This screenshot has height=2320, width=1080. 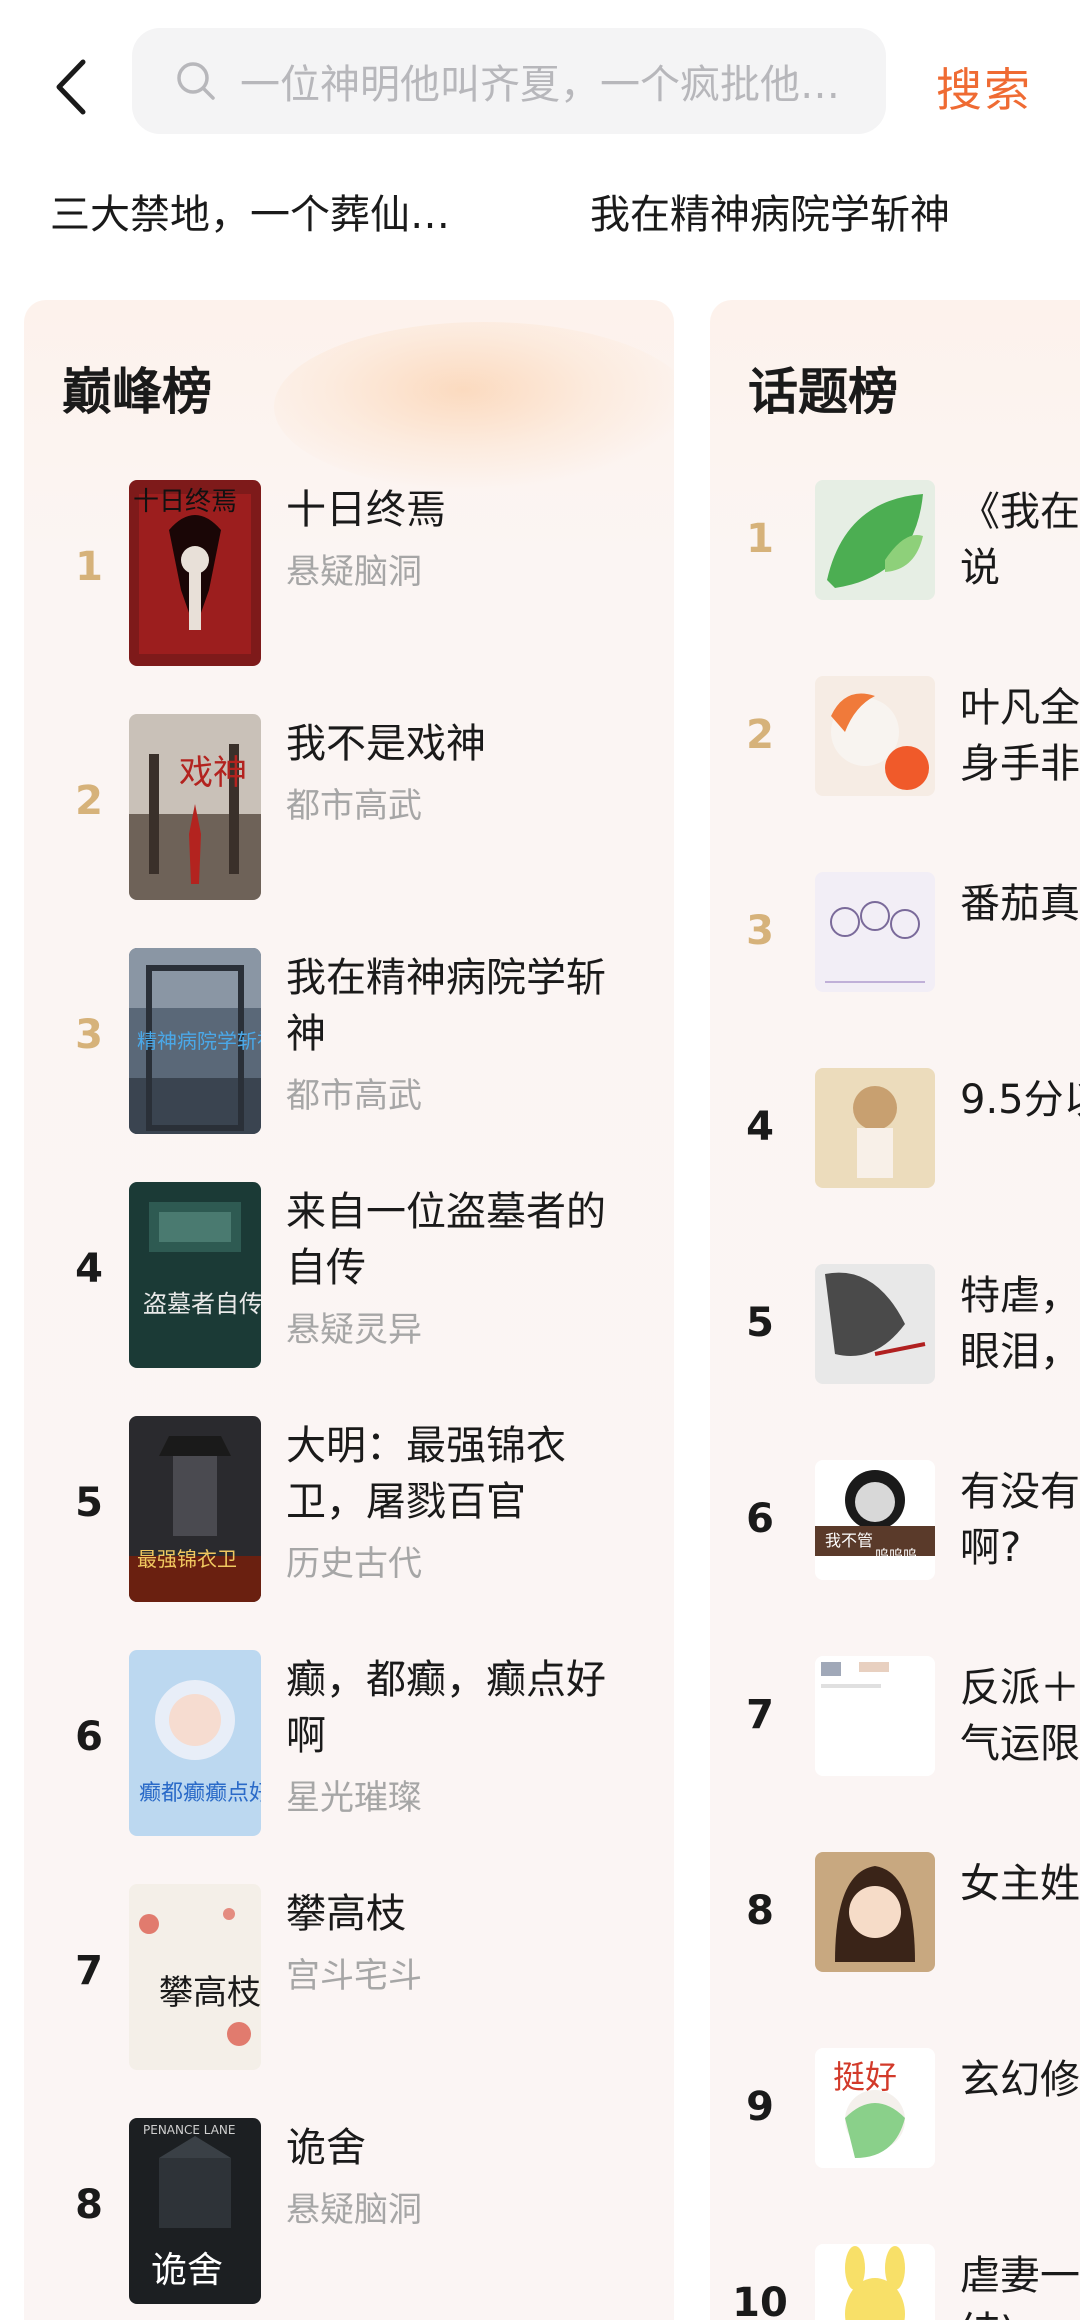 What do you see at coordinates (195, 2211) in the screenshot?
I see `book-cover: PENANCE LANE 诡舍` at bounding box center [195, 2211].